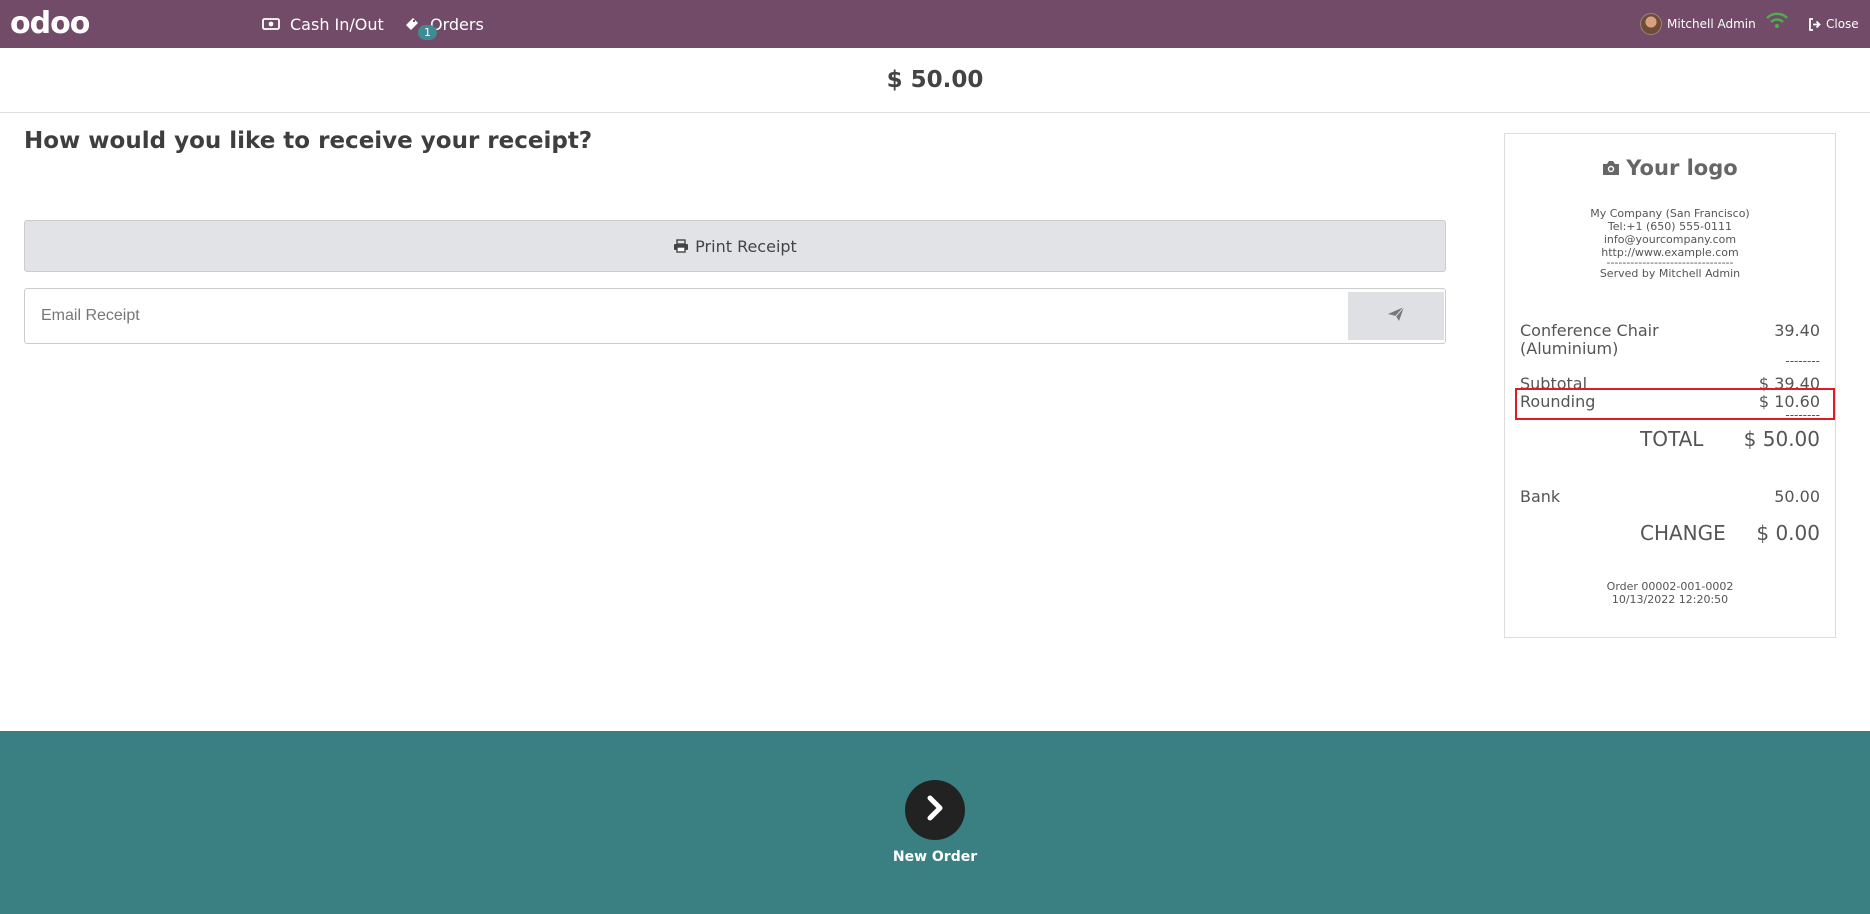 Image resolution: width=1870 pixels, height=914 pixels. What do you see at coordinates (1540, 496) in the screenshot?
I see `bank-label: Bank` at bounding box center [1540, 496].